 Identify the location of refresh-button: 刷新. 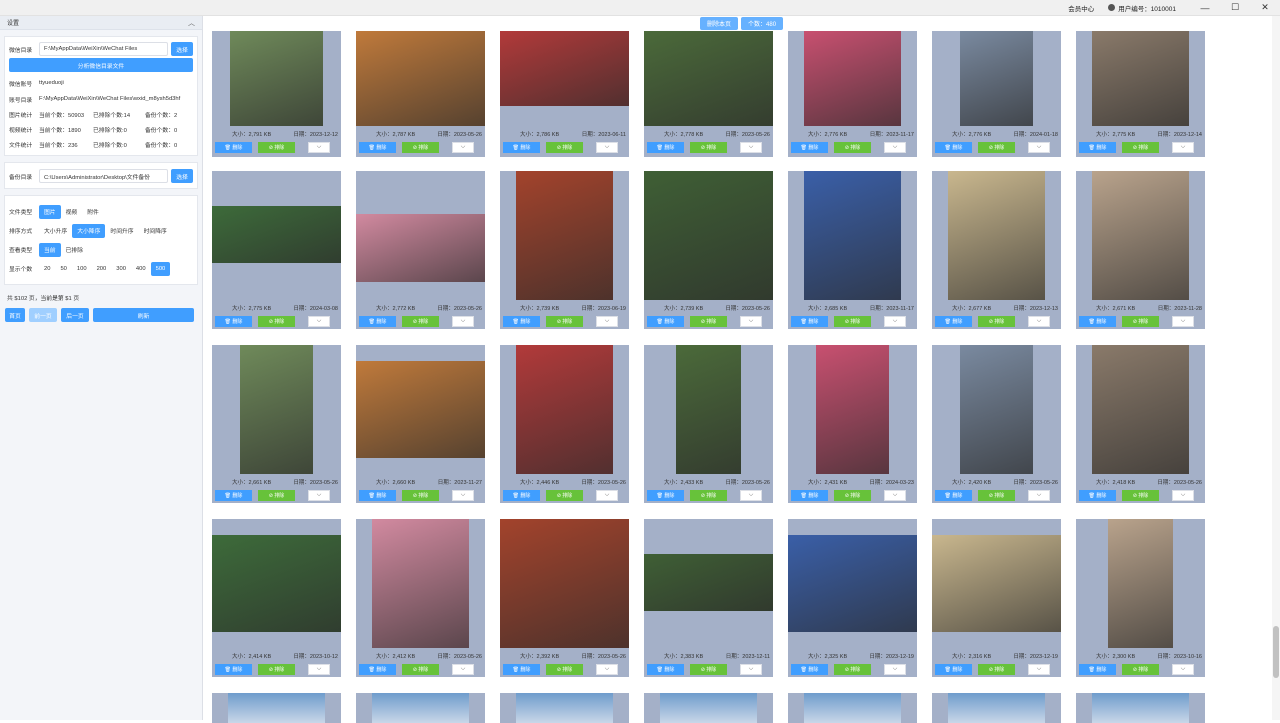
(143, 315).